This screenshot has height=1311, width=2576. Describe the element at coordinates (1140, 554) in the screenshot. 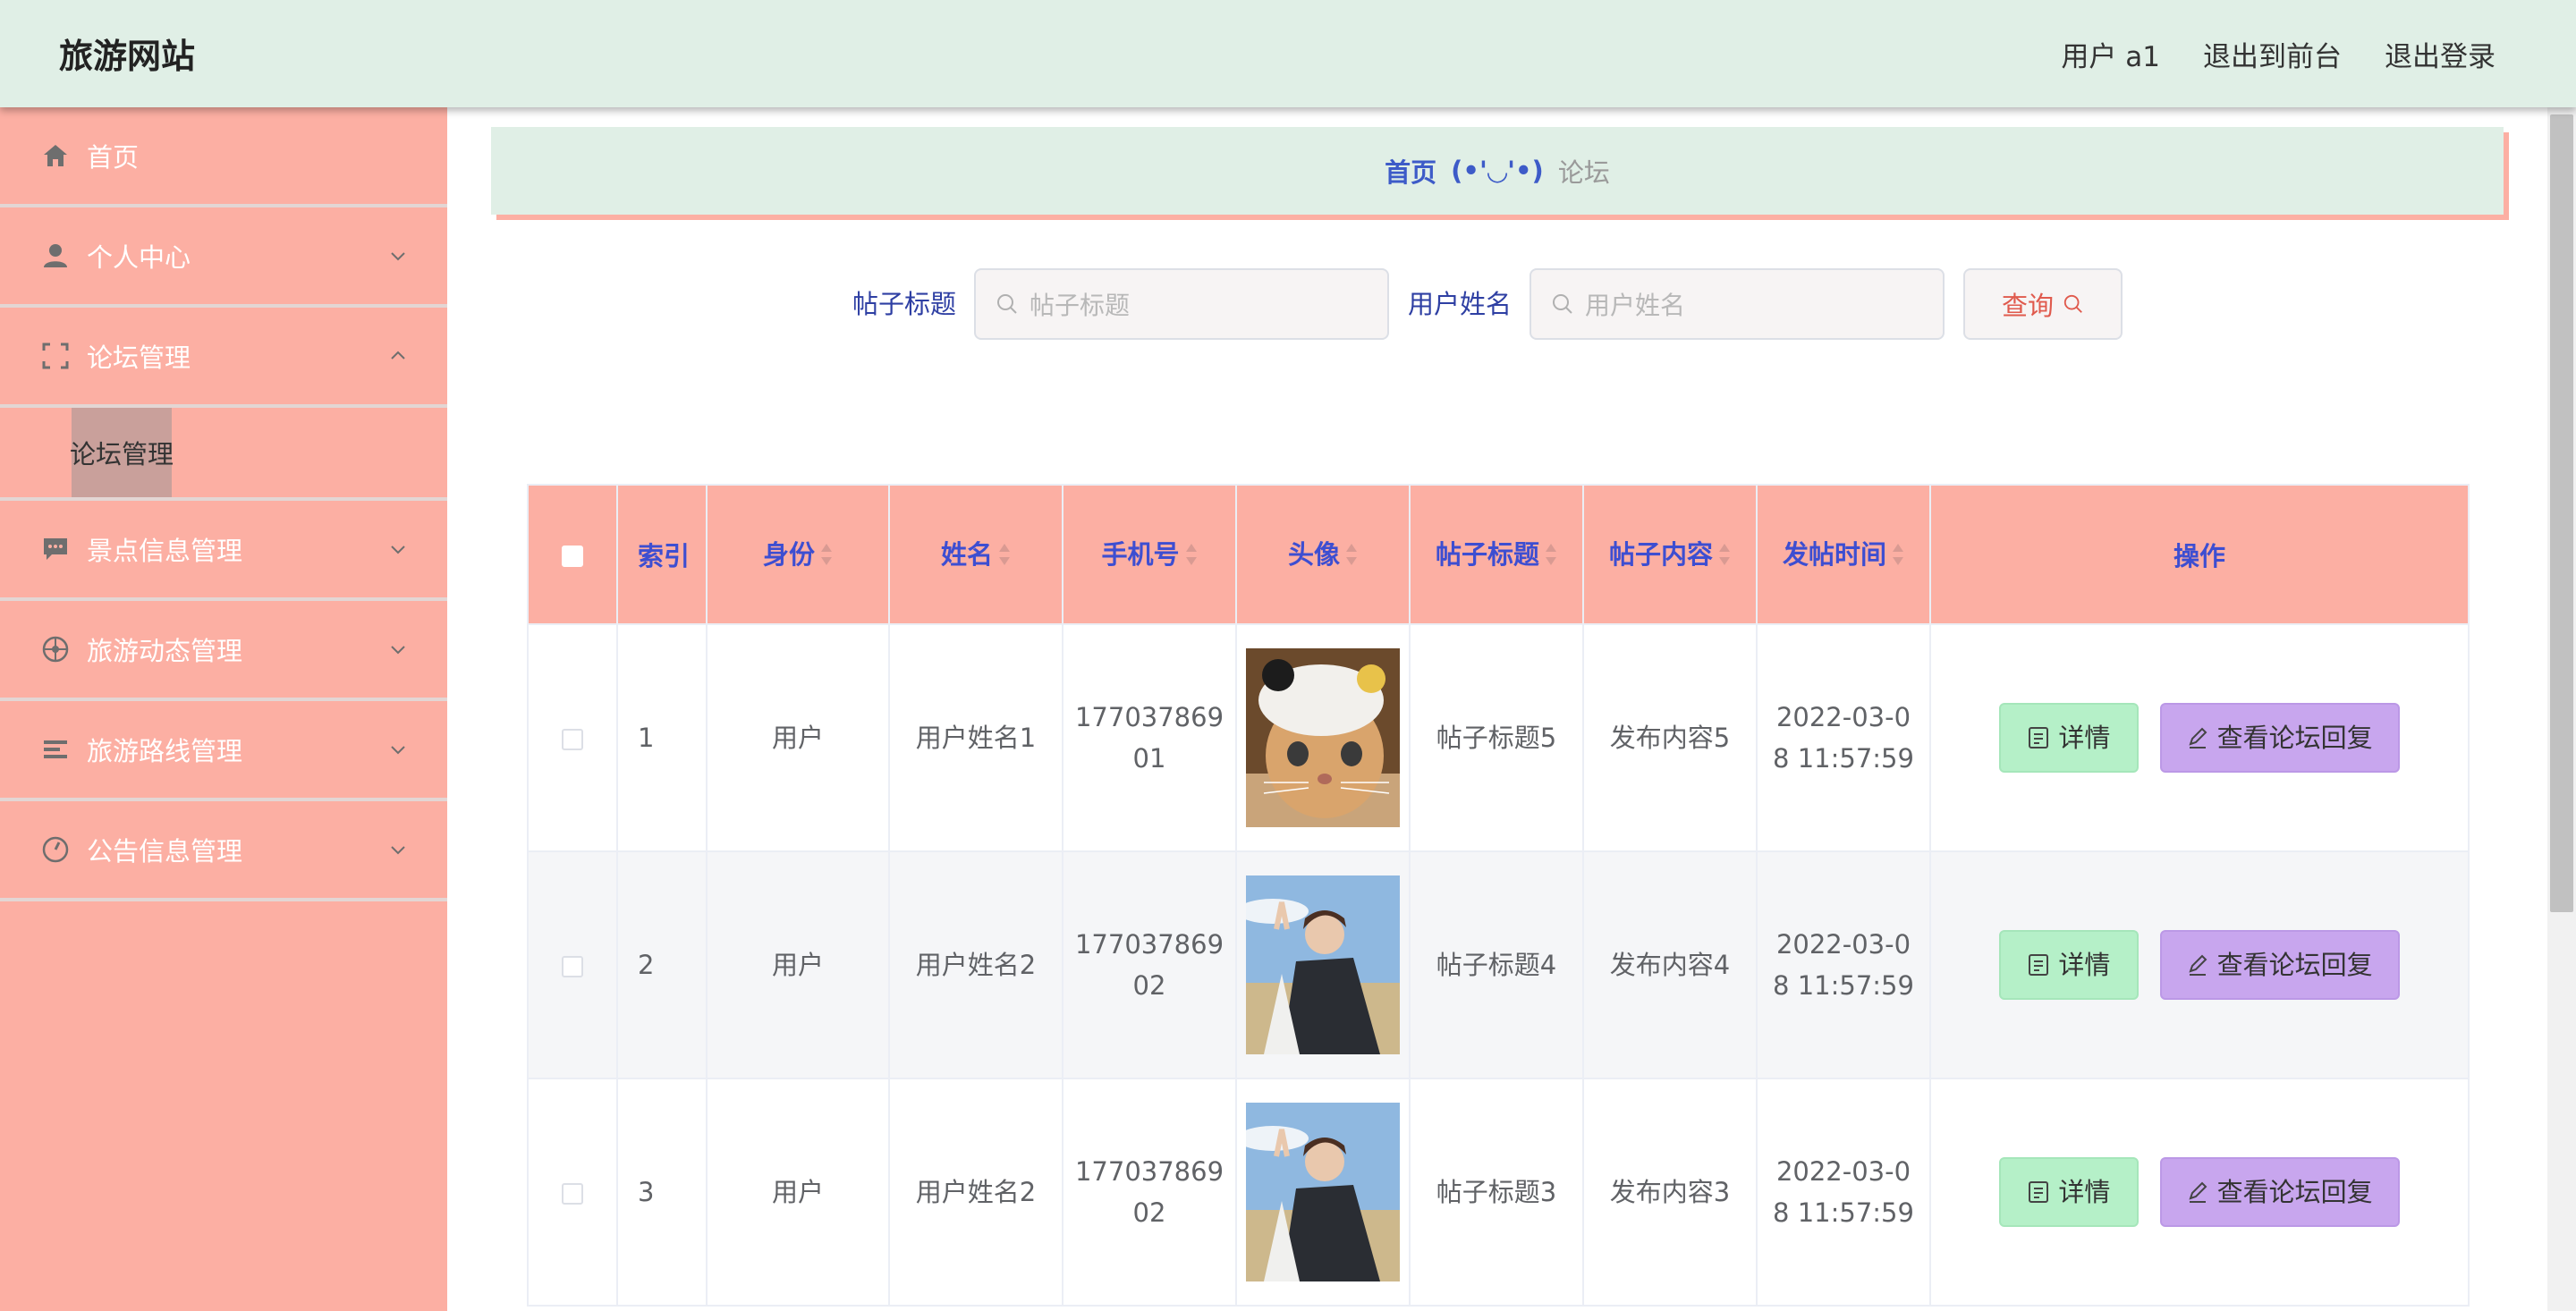

I see `column-header-label: 手机号` at that location.